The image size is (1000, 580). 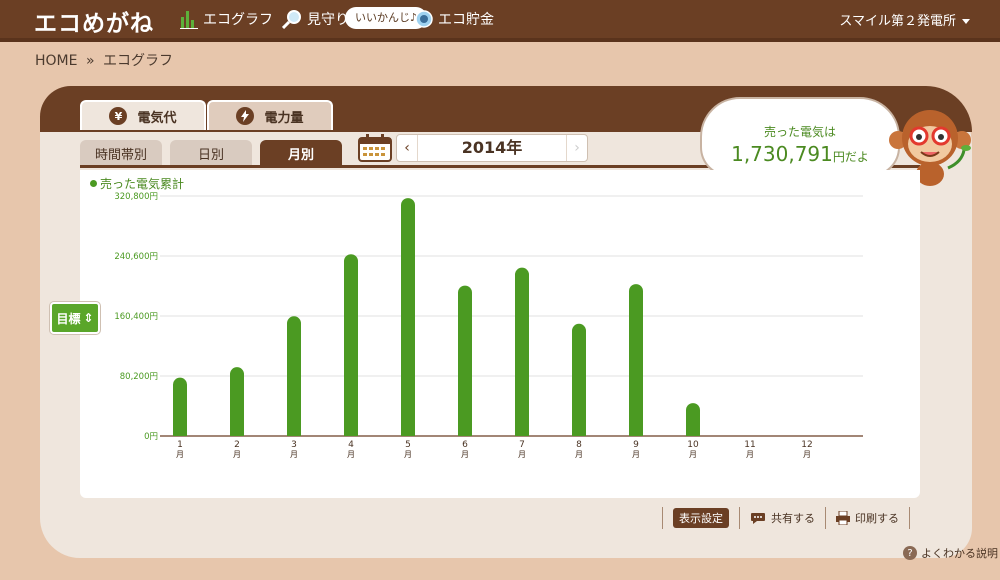 What do you see at coordinates (139, 377) in the screenshot?
I see `y-tick-label: 80,200円` at bounding box center [139, 377].